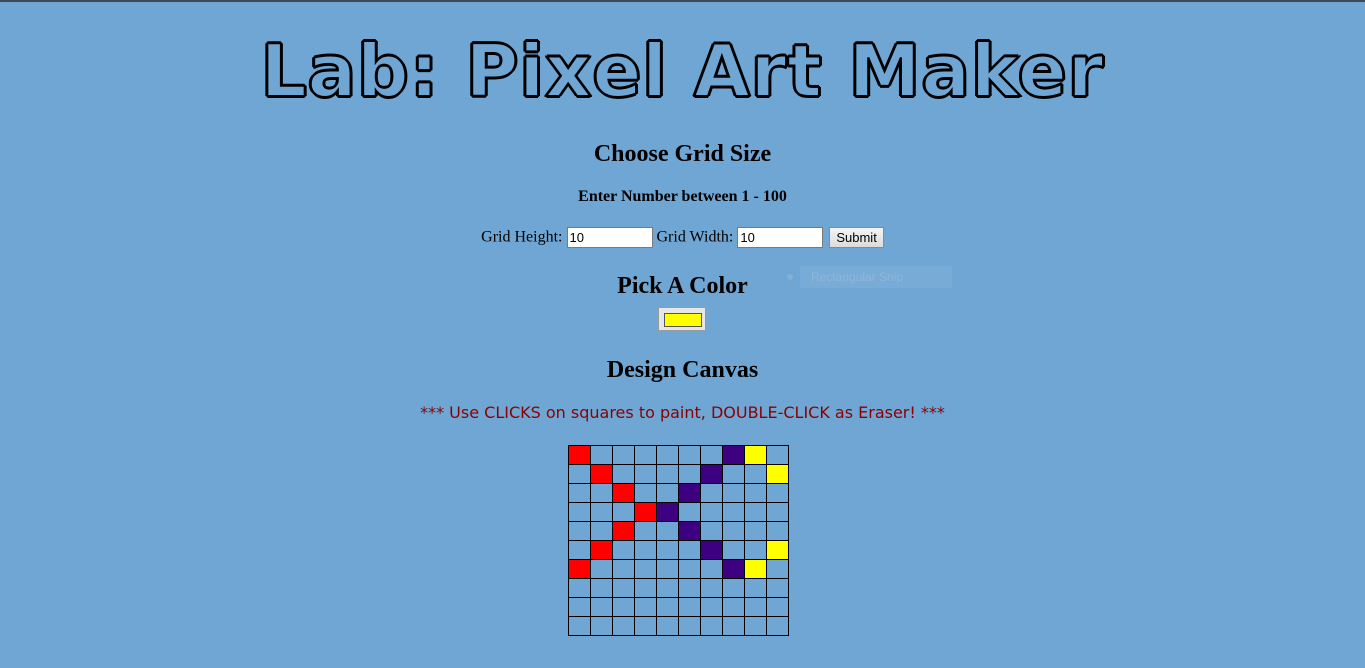 The width and height of the screenshot is (1365, 668). What do you see at coordinates (856, 237) in the screenshot?
I see `submit-button: Submit` at bounding box center [856, 237].